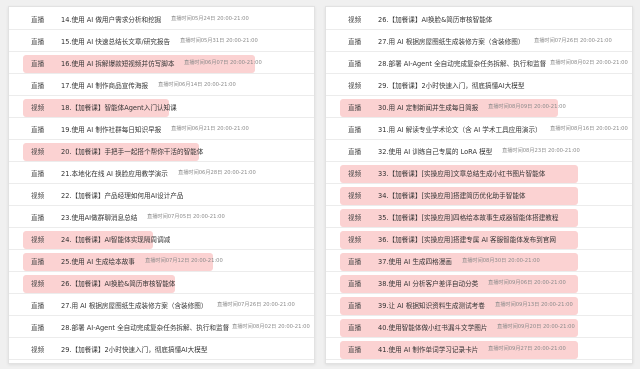 This screenshot has width=640, height=369. What do you see at coordinates (98, 261) in the screenshot?
I see `course-title: 25.使用 AI 生成绘本故事` at bounding box center [98, 261].